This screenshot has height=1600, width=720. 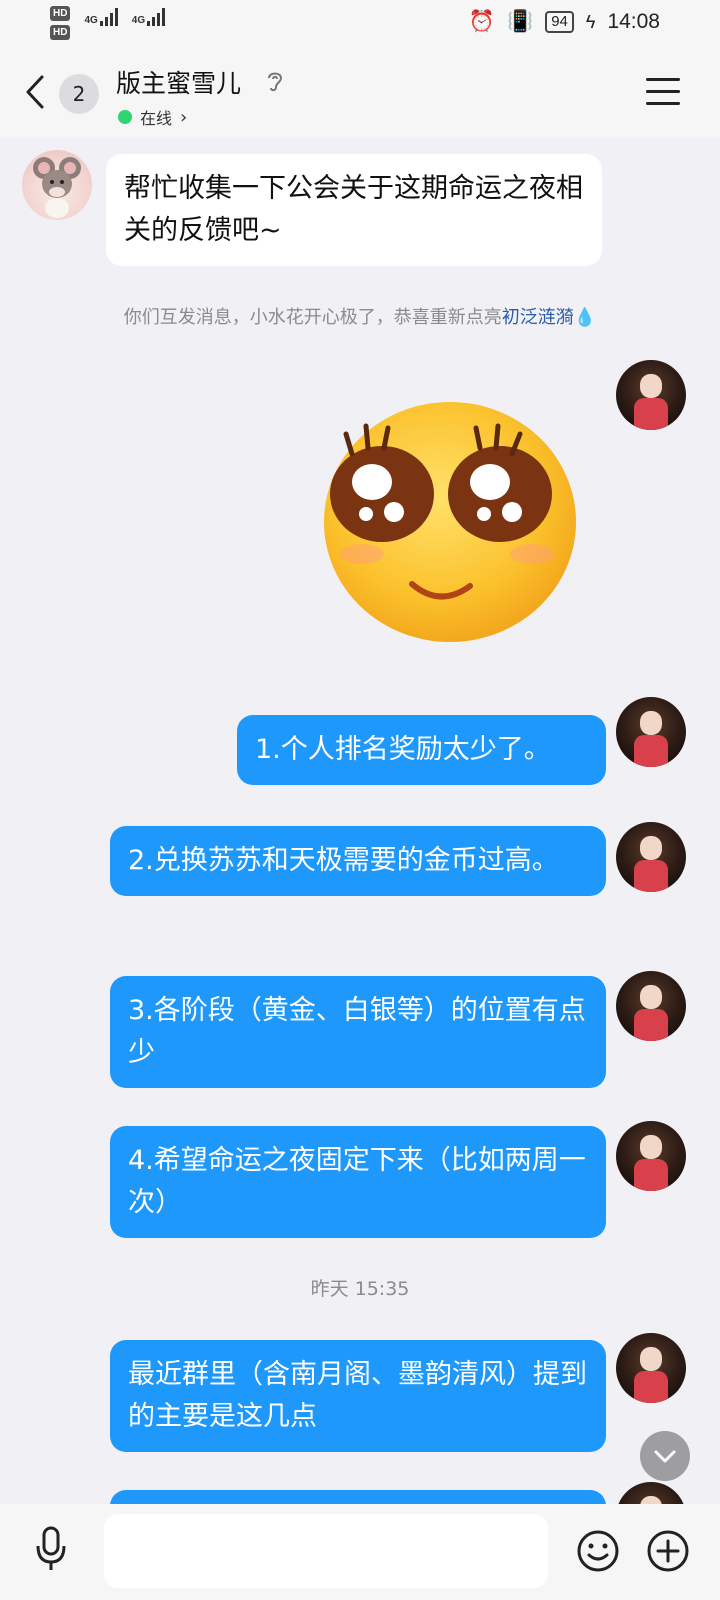 What do you see at coordinates (482, 21) in the screenshot?
I see `alarm-icon: ⏰` at bounding box center [482, 21].